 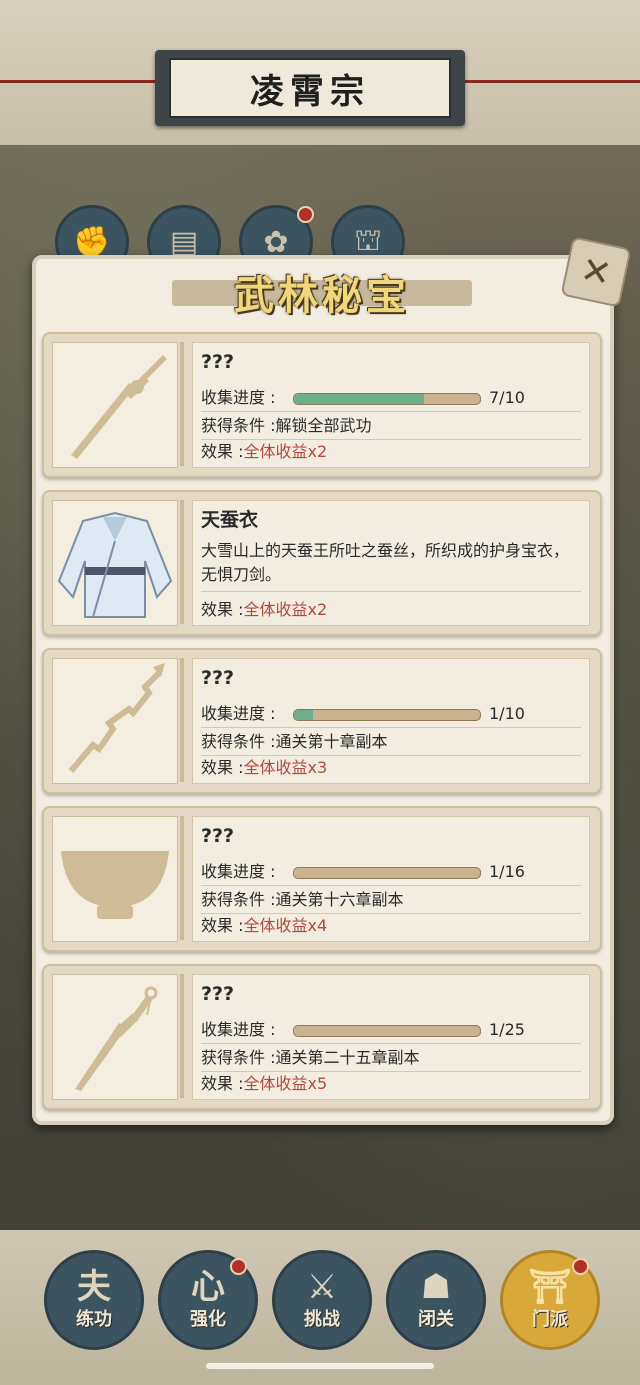 What do you see at coordinates (115, 879) in the screenshot?
I see `bowl-icon` at bounding box center [115, 879].